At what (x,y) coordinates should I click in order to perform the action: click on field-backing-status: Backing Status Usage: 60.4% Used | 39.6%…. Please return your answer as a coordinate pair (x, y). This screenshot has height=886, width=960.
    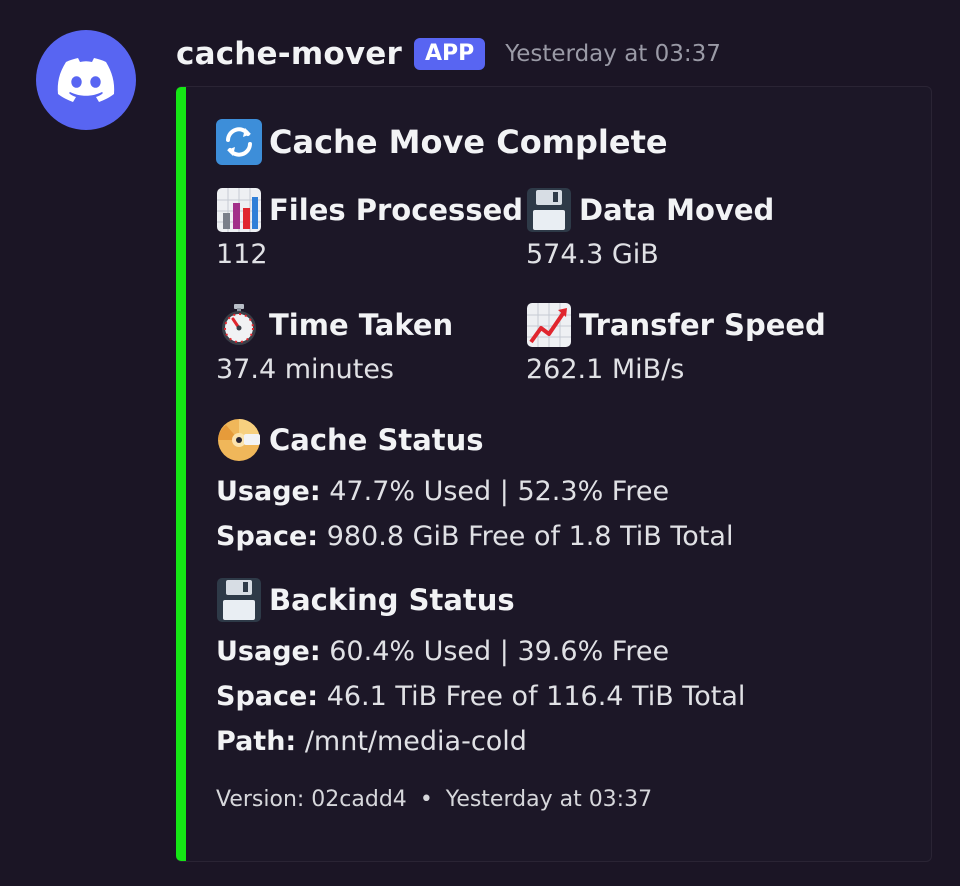
    Looking at the image, I should click on (480, 670).